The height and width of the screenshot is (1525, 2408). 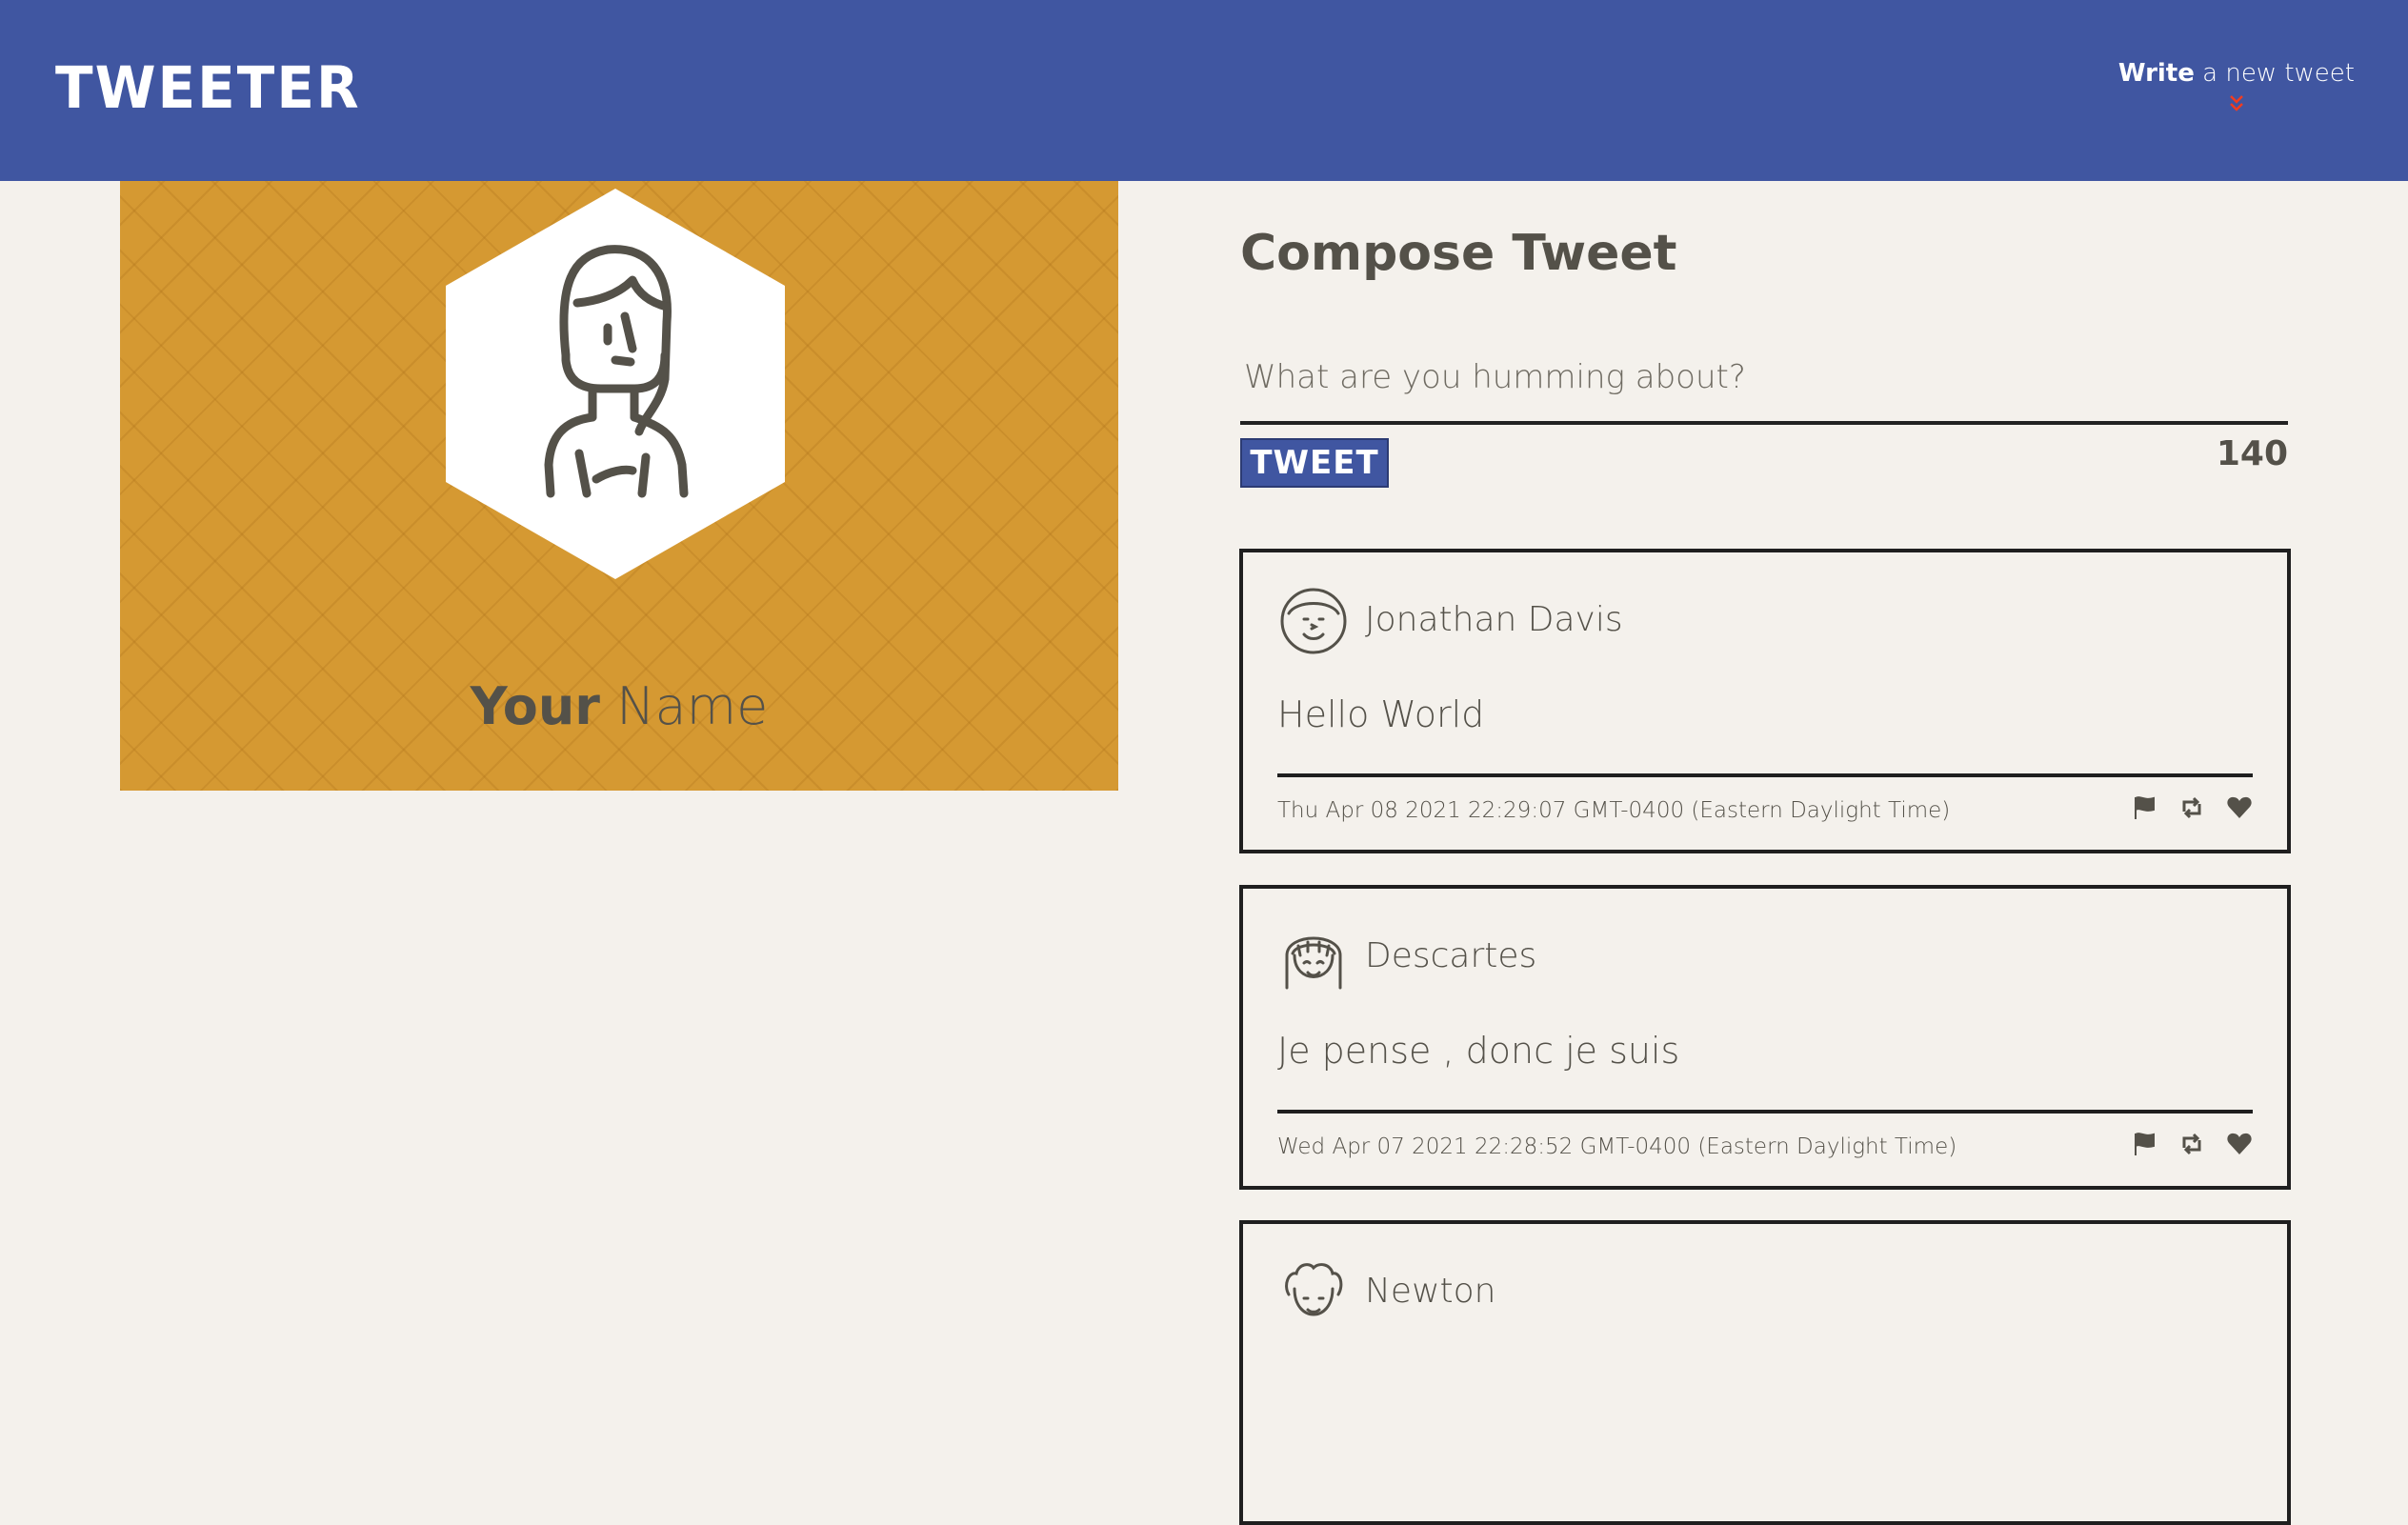 What do you see at coordinates (1764, 379) in the screenshot?
I see `tweet-input` at bounding box center [1764, 379].